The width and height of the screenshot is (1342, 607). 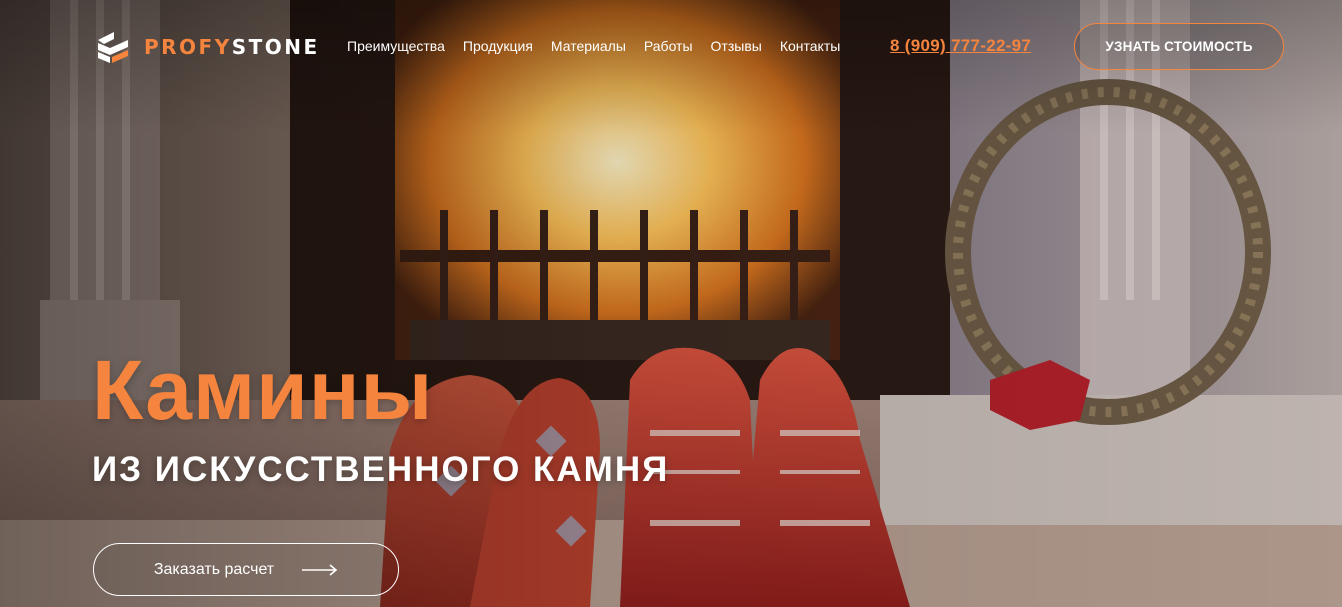 I want to click on nav-item-works: Работы, so click(x=668, y=46).